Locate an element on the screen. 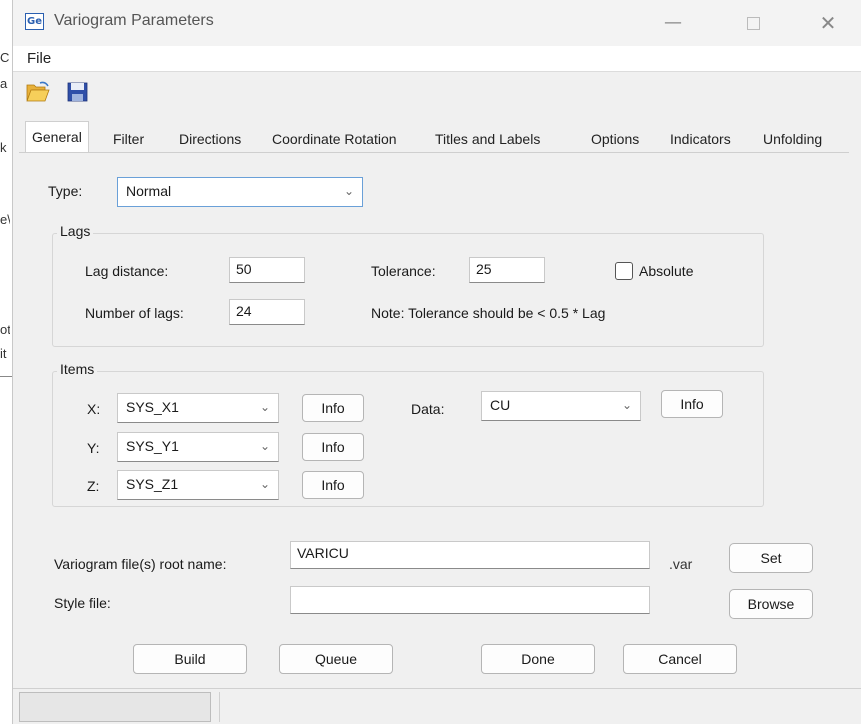 The image size is (861, 724). style-file-label: Style file: is located at coordinates (82, 603).